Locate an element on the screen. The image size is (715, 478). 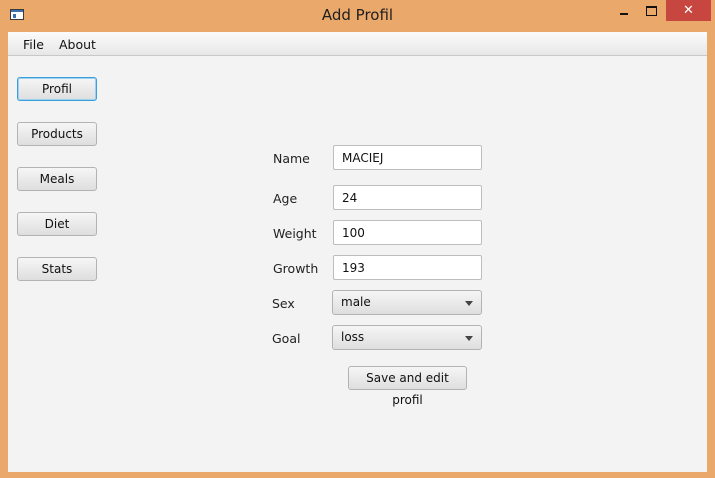
goal-select-value: loss is located at coordinates (353, 337).